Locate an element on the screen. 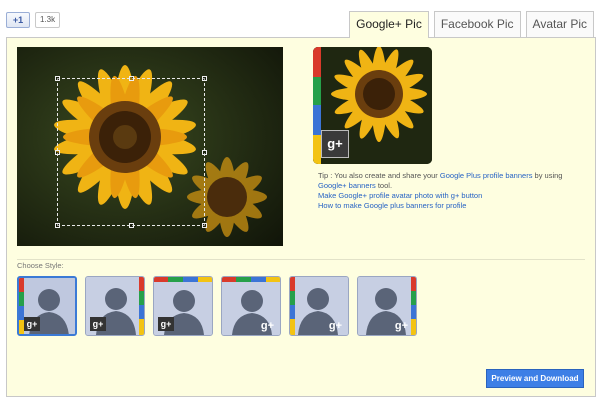 Image resolution: width=600 pixels, height=407 pixels. plusone-widget: +1 1.3k is located at coordinates (33, 20).